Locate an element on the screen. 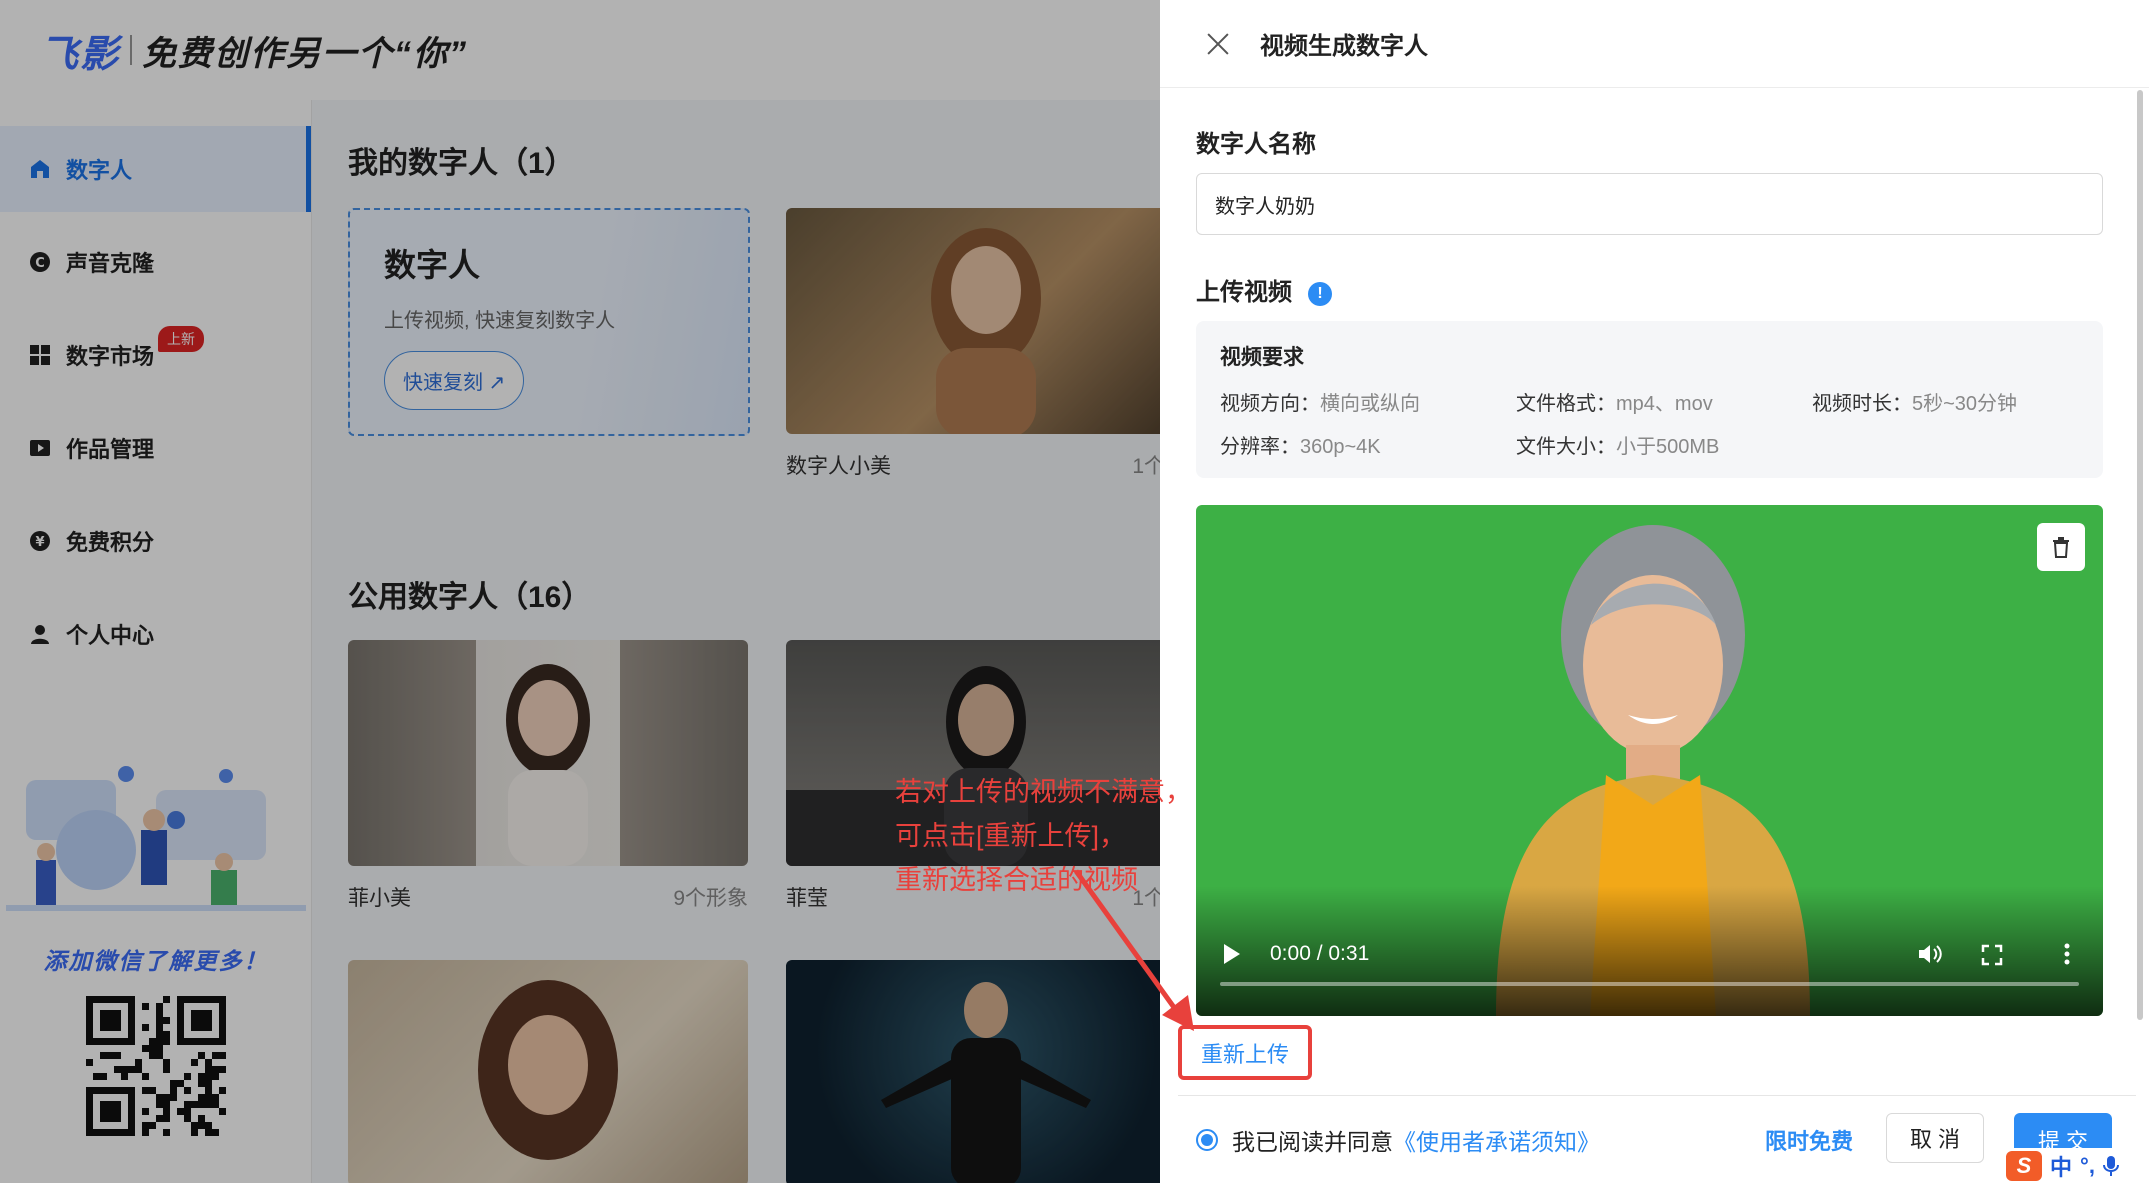 This screenshot has height=1183, width=2149. agree-text: 我已阅读并同意 is located at coordinates (1312, 1141).